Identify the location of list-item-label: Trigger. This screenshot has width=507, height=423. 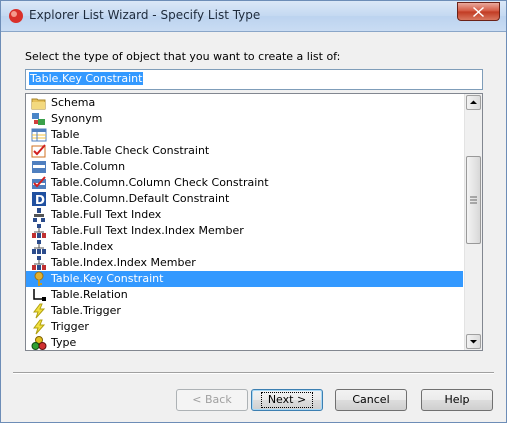
(70, 326).